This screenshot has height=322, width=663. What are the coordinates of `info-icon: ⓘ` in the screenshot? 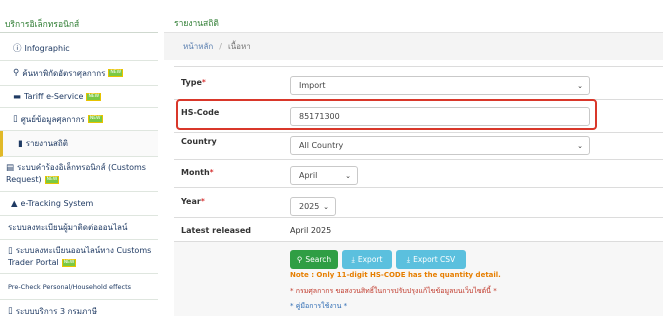 It's located at (17, 49).